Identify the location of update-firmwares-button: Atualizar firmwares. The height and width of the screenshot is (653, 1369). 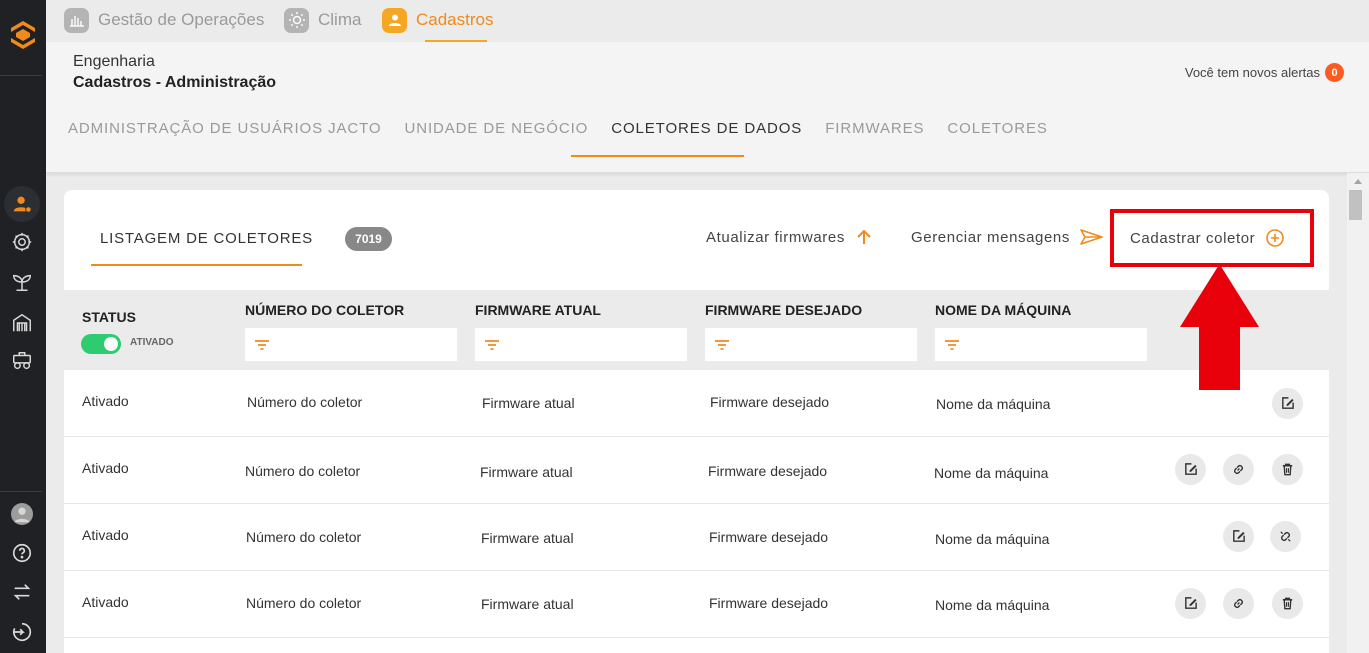
(789, 237).